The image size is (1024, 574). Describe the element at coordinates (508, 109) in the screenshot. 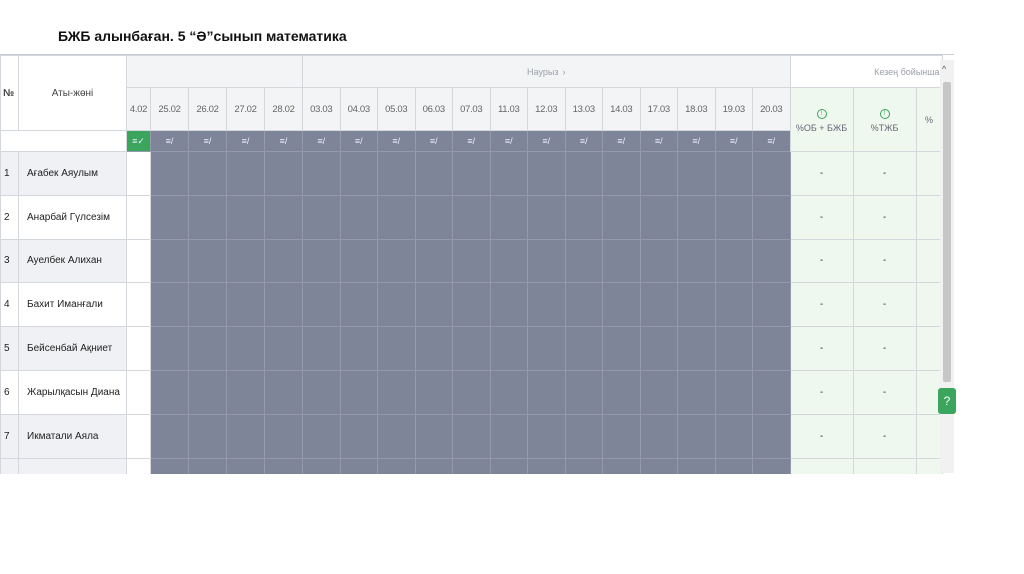

I see `date-header: 11.03` at that location.